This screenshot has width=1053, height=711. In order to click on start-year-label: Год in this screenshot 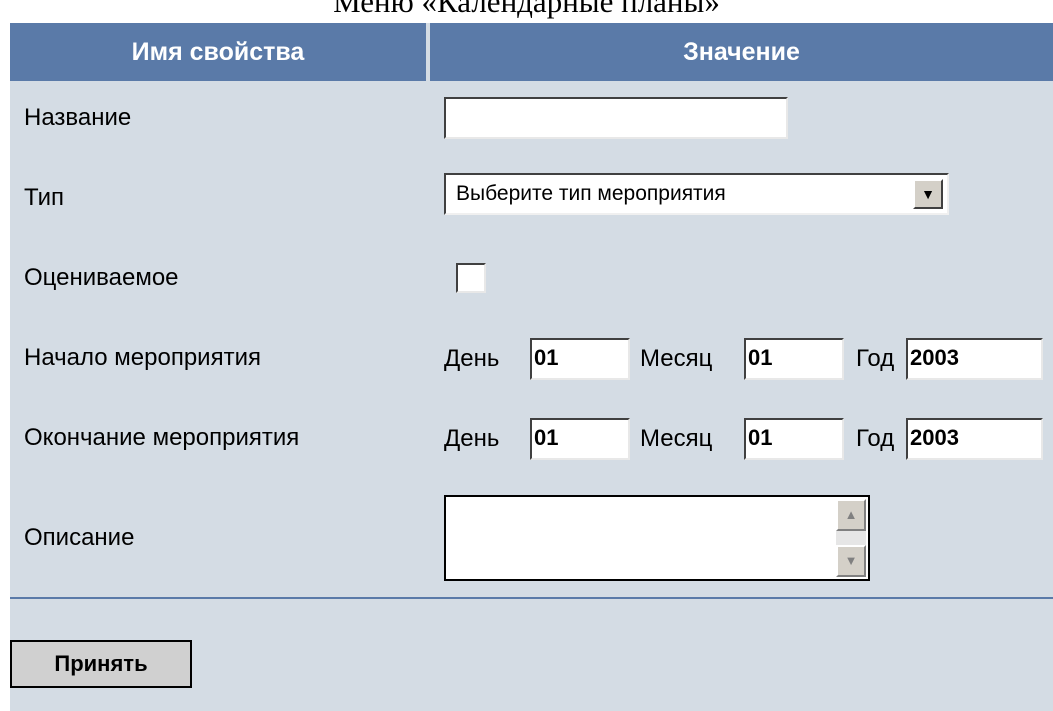, I will do `click(875, 358)`.